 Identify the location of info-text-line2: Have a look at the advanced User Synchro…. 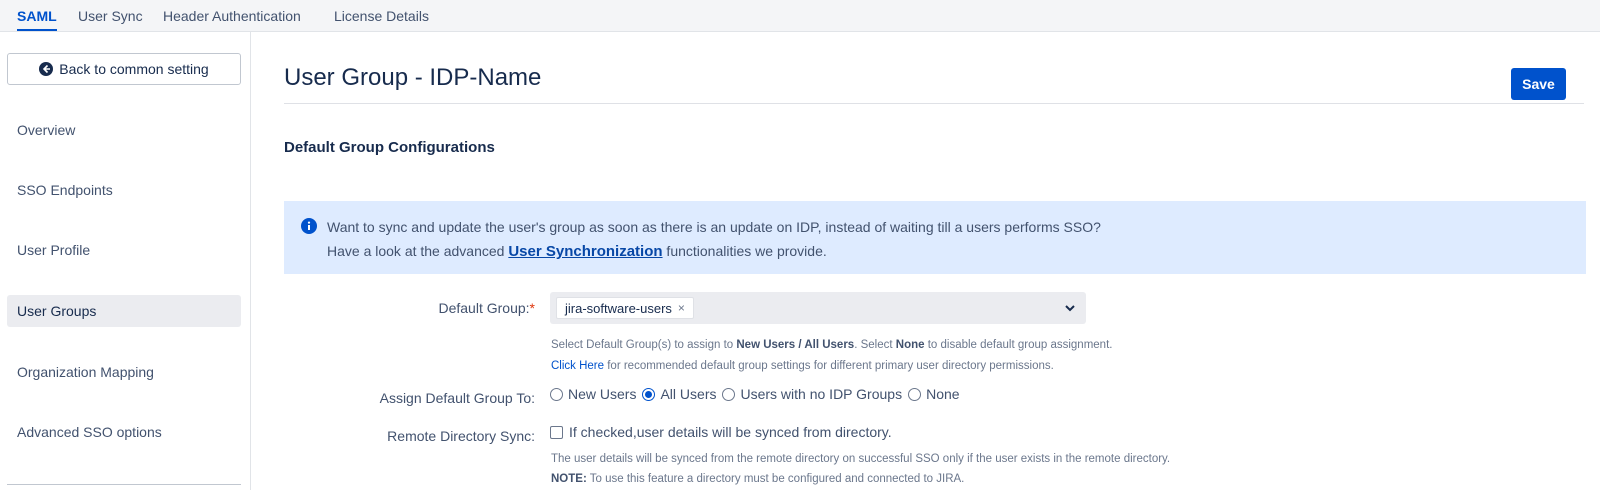
(577, 251).